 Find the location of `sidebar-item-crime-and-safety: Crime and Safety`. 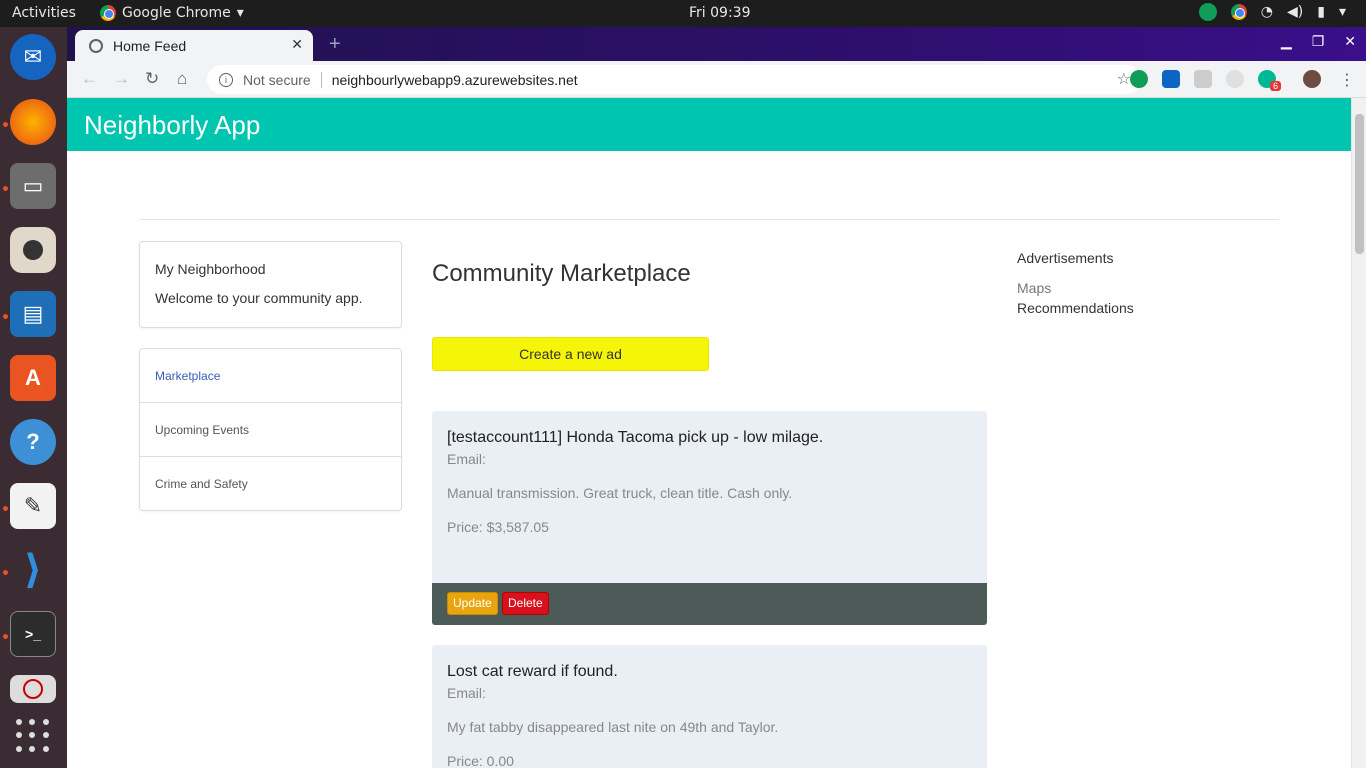

sidebar-item-crime-and-safety: Crime and Safety is located at coordinates (270, 484).